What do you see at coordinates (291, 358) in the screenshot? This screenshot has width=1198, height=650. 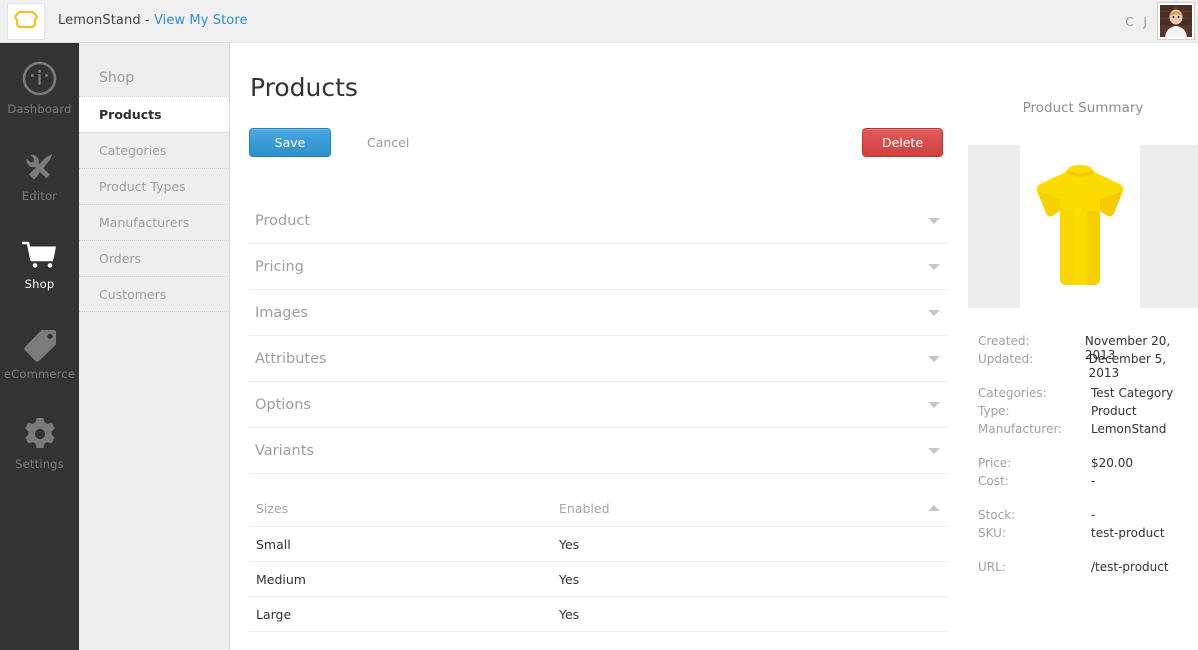 I see `accordion-label-attributes: Attributes` at bounding box center [291, 358].